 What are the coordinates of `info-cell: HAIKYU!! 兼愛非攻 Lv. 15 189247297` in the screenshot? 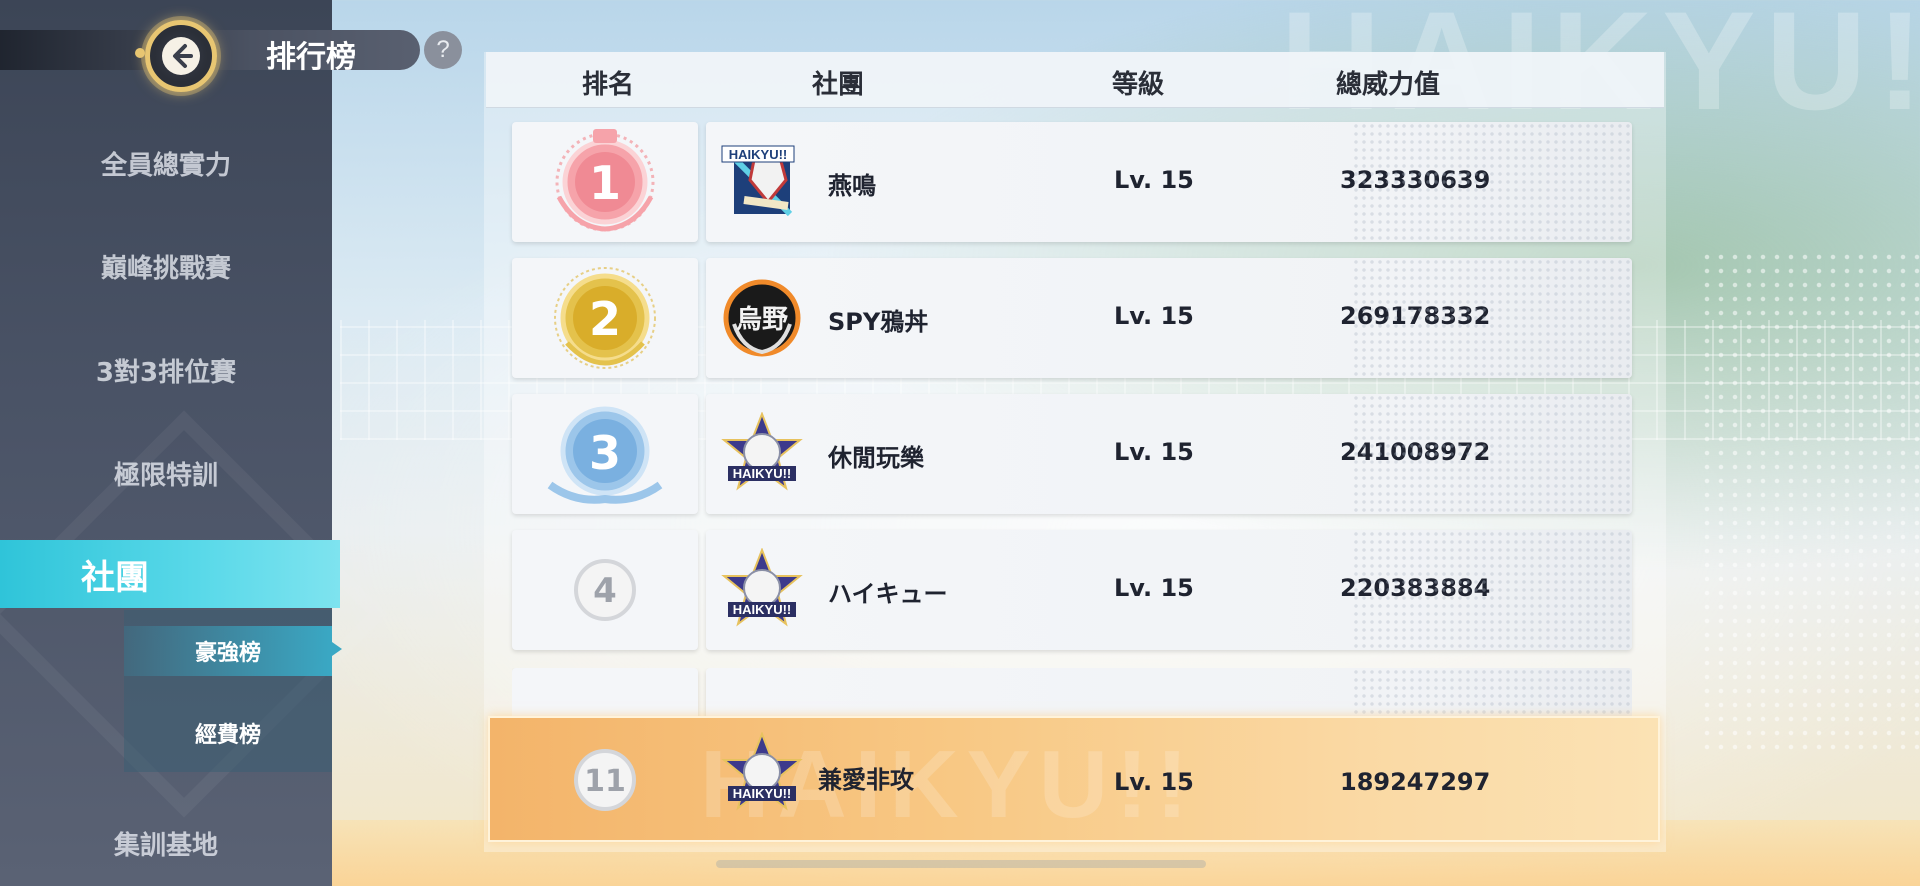 It's located at (1169, 780).